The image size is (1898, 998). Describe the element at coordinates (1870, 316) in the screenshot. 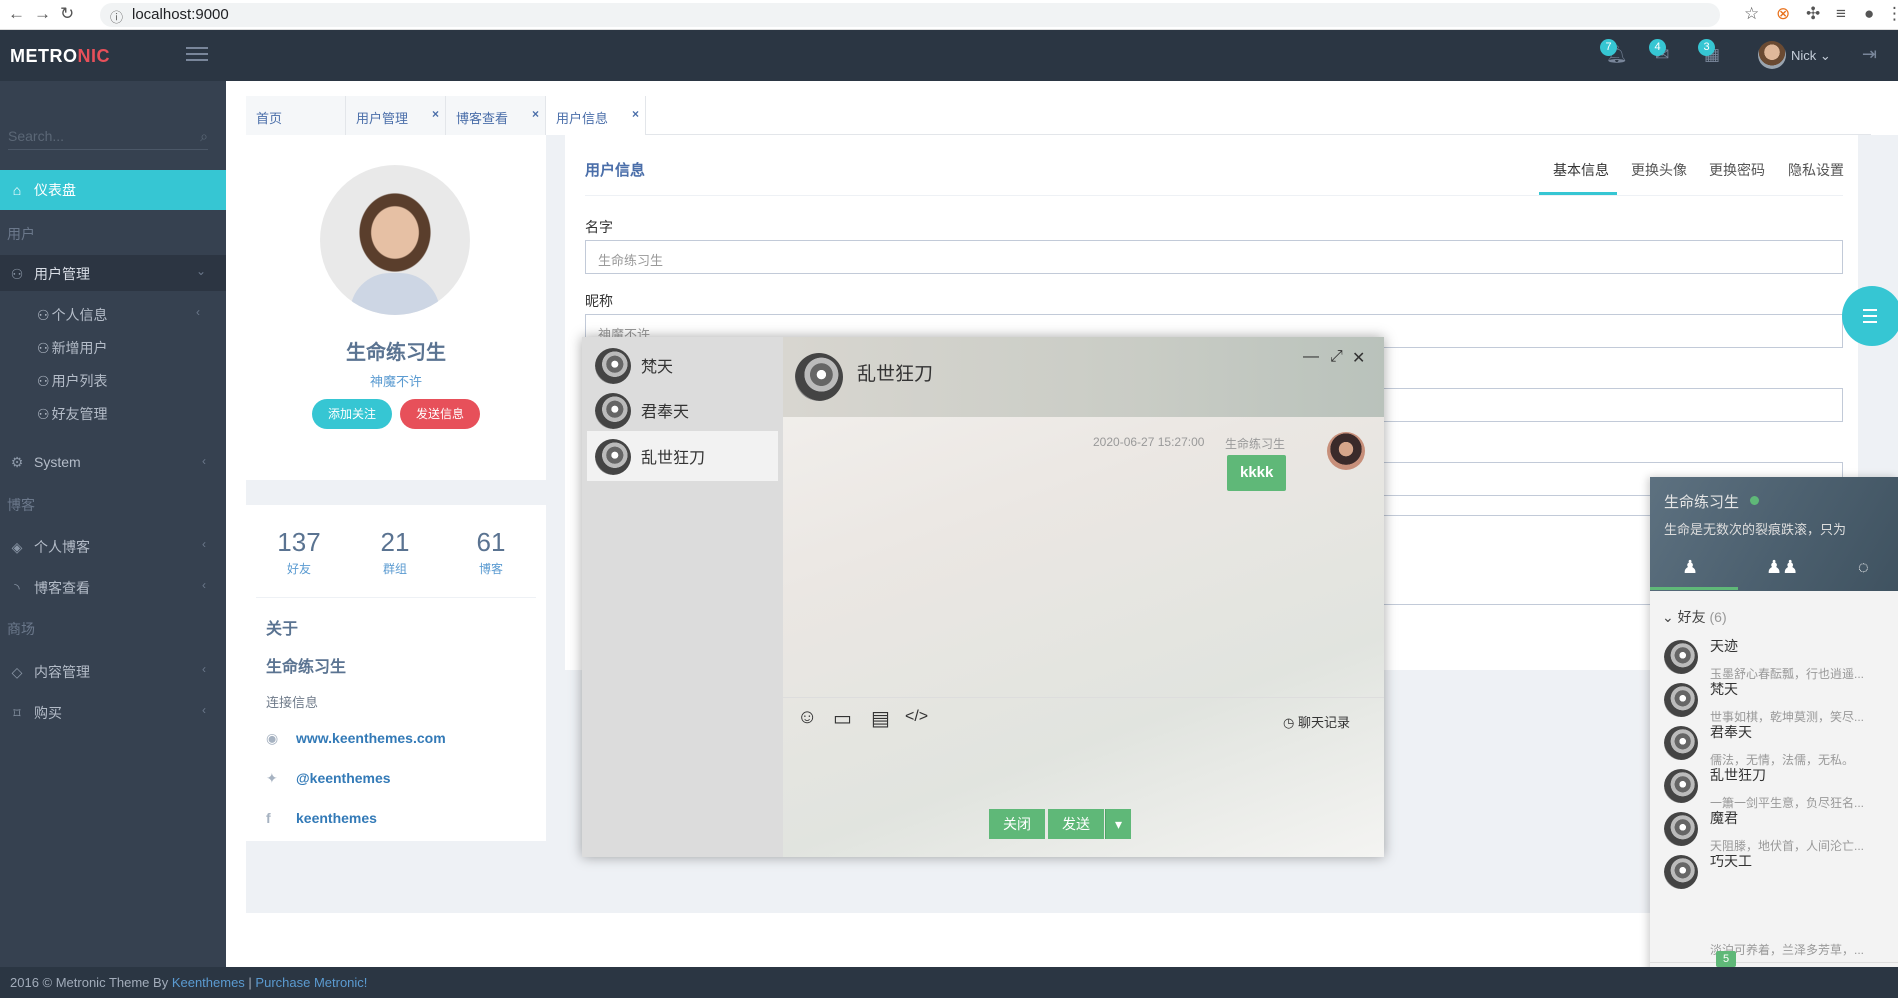

I see `quick-menu-button` at that location.